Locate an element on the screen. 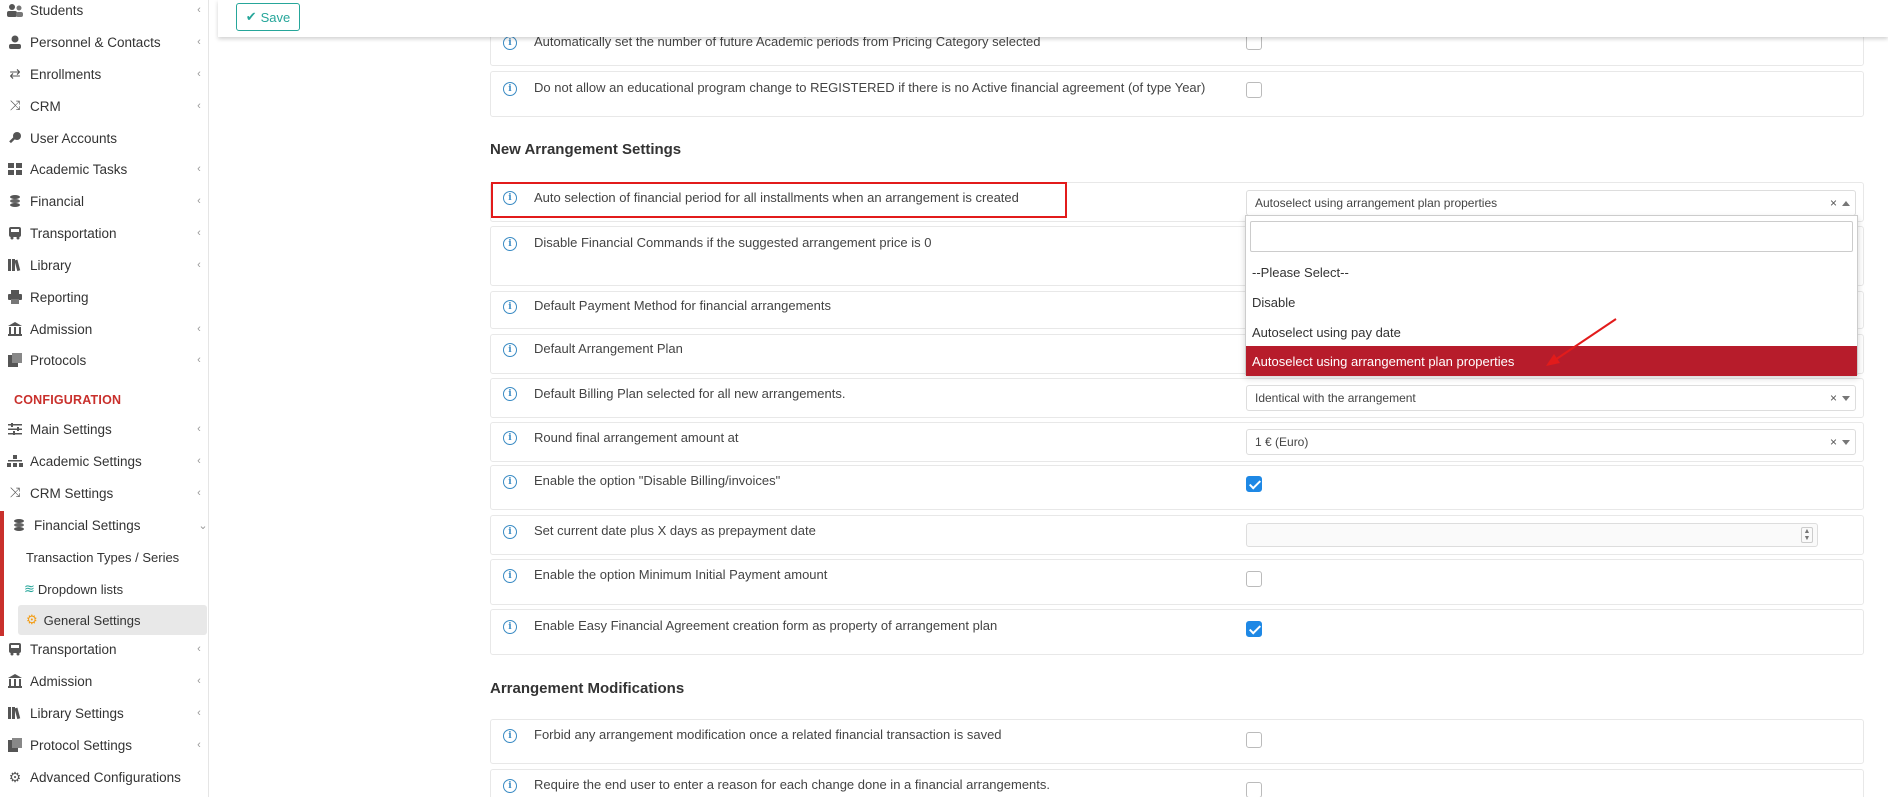  dropdown-option: --Please Select-- is located at coordinates (1551, 272).